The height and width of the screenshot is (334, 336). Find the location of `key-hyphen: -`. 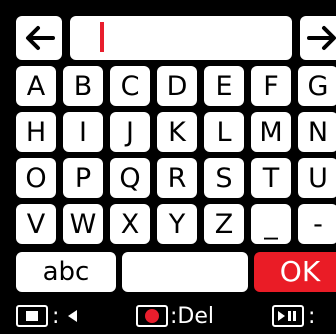

key-hyphen: - is located at coordinates (317, 224).